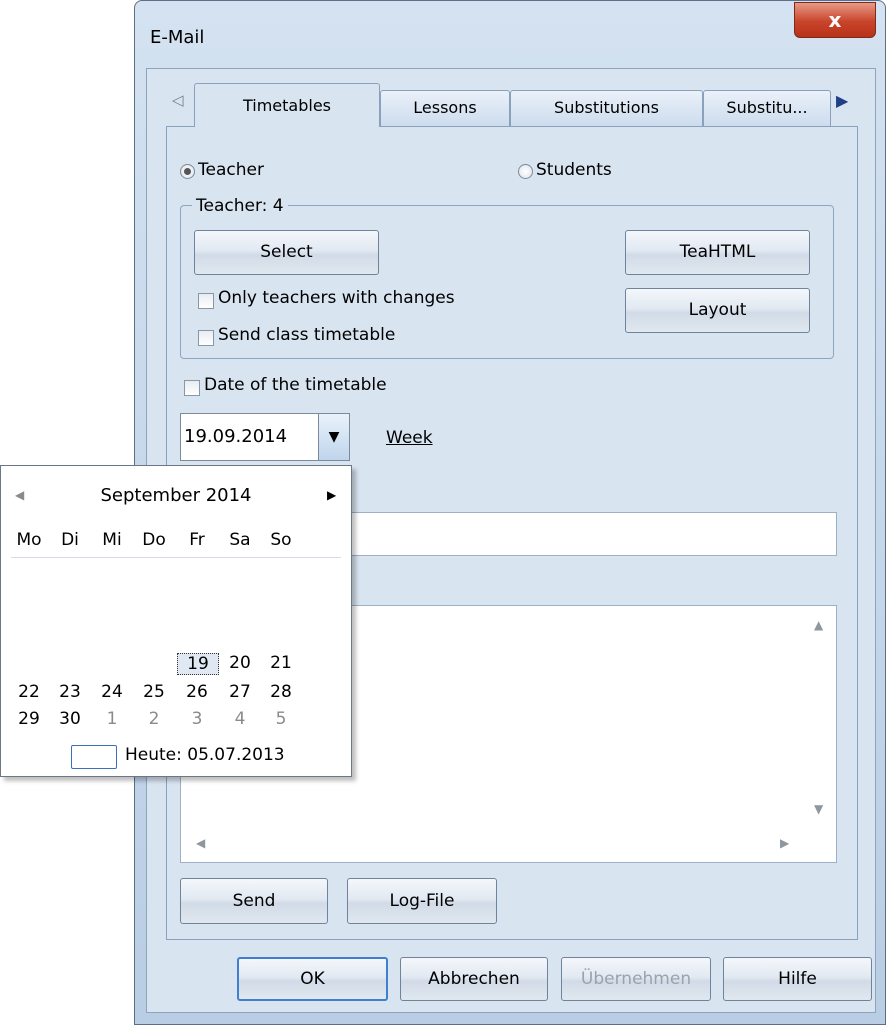  I want to click on calendar-day: 22, so click(29, 692).